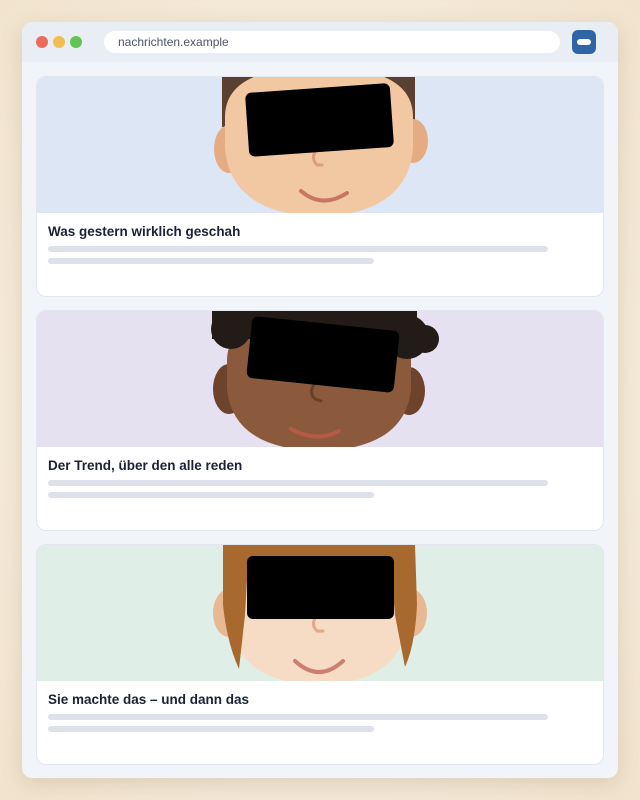  I want to click on address-bar: nachrichten.example, so click(332, 42).